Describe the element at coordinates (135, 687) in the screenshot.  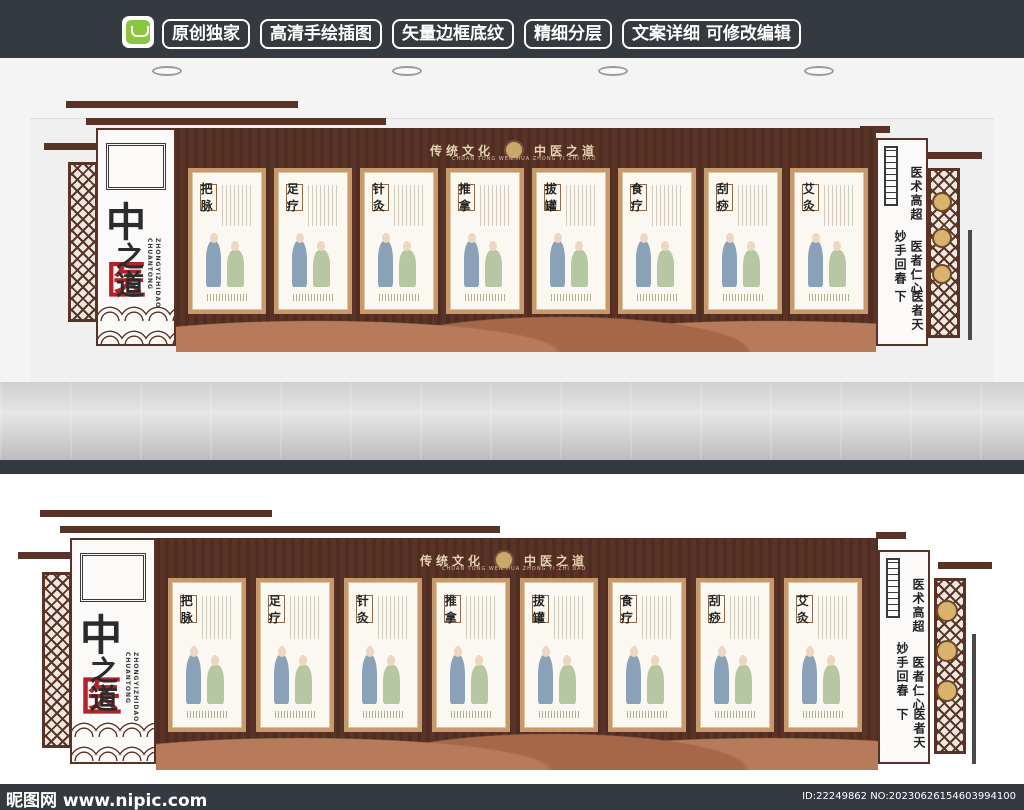
I see `title-pinyin: ZHONGYIZHIDAO` at that location.